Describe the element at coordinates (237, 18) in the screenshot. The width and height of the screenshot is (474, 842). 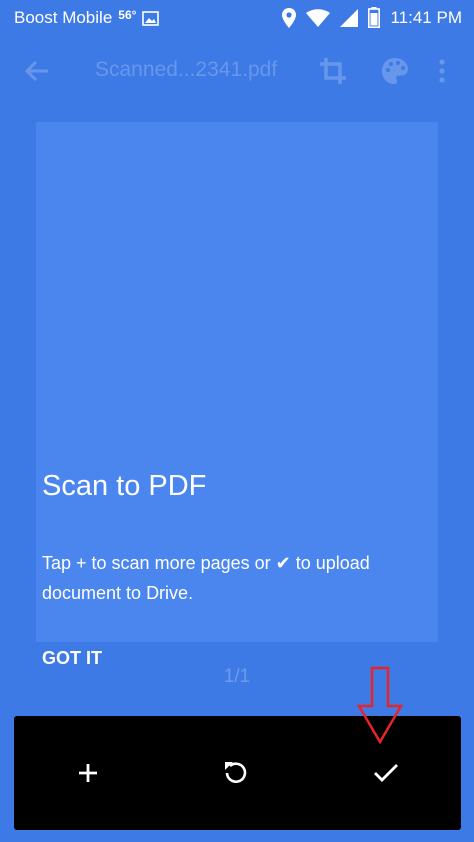
I see `status-bar: Boost Mobile 56° 11:41 PM` at that location.